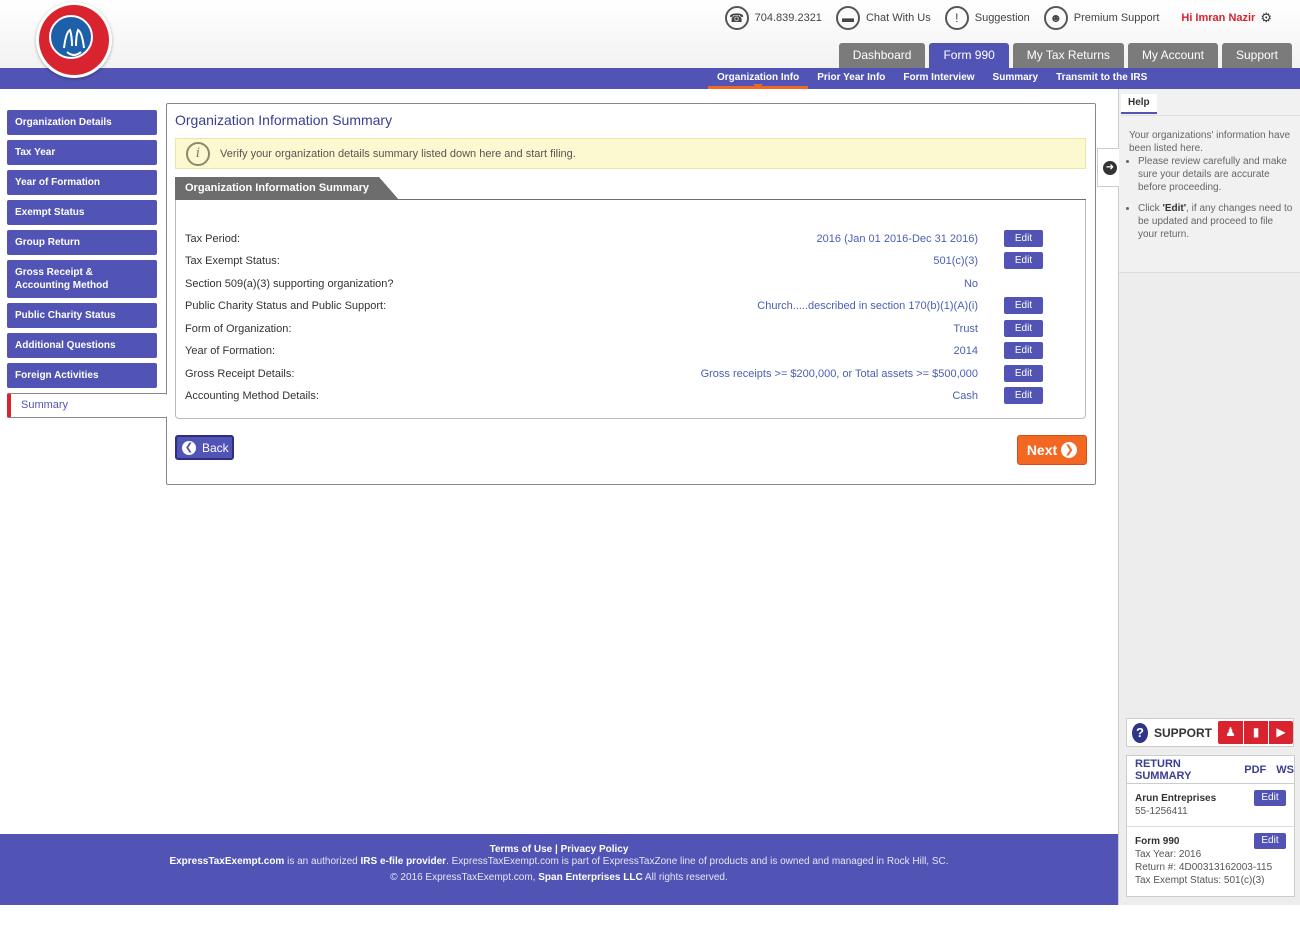 The image size is (1300, 939). What do you see at coordinates (82, 279) in the screenshot?
I see `sidebar-item-gross-receipt: Gross Receipt & Accounting Method` at bounding box center [82, 279].